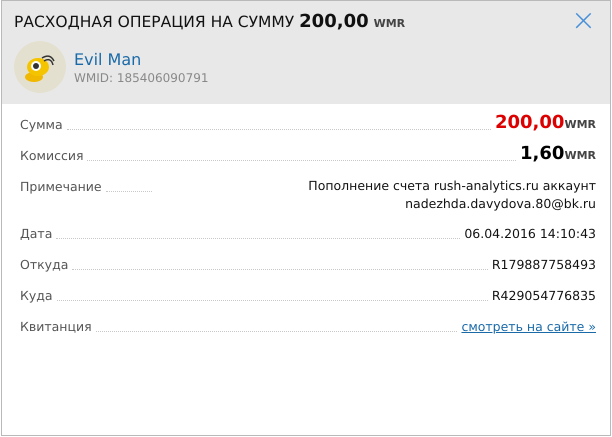  Describe the element at coordinates (544, 264) in the screenshot. I see `field-value: R179887758493` at that location.